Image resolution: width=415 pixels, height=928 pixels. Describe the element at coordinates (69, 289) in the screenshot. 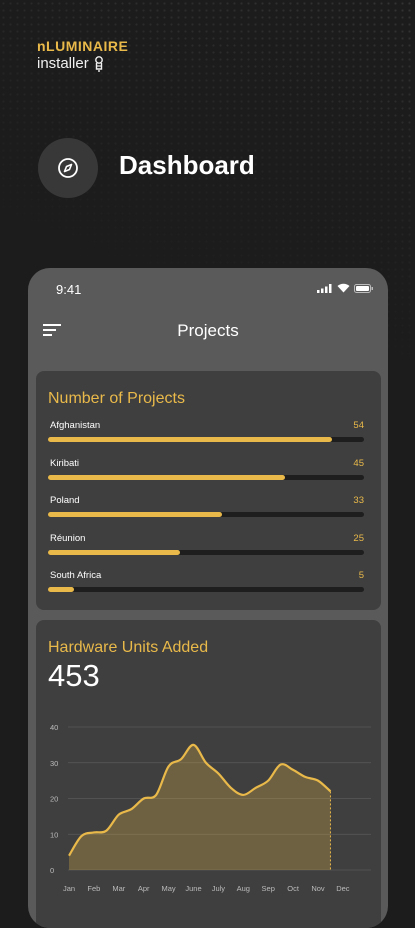

I see `status-time: 9:41` at that location.